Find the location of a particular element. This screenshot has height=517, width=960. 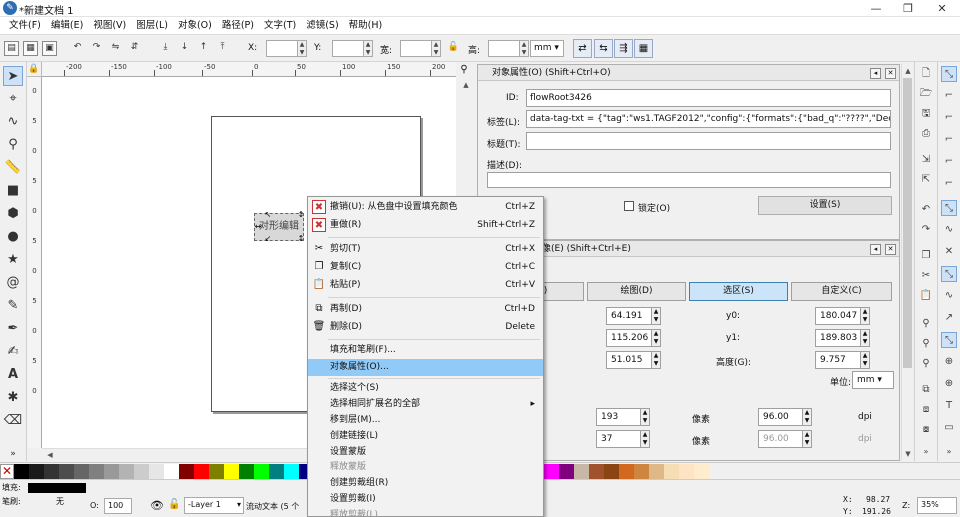

measure-tool-icon: 📏 is located at coordinates (13, 168).